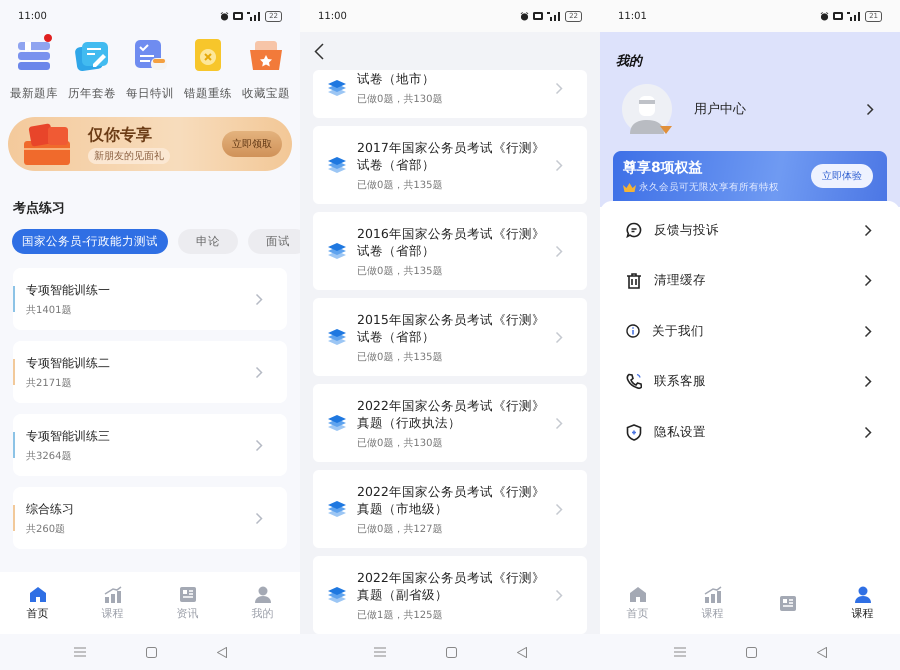  What do you see at coordinates (750, 281) in the screenshot?
I see `settings-menu-item: 清理缓存` at bounding box center [750, 281].